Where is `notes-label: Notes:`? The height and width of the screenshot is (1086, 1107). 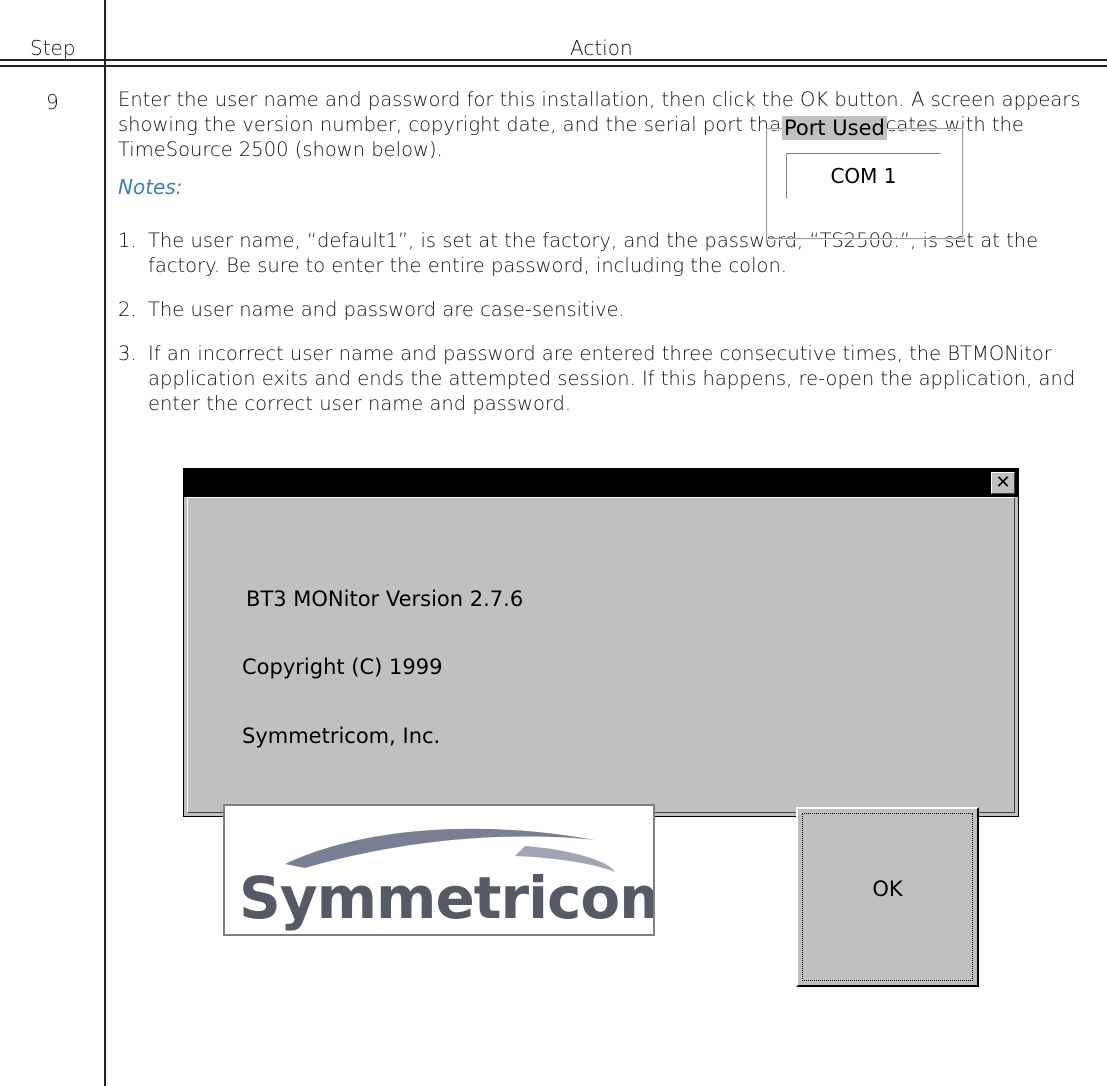
notes-label: Notes: is located at coordinates (150, 187).